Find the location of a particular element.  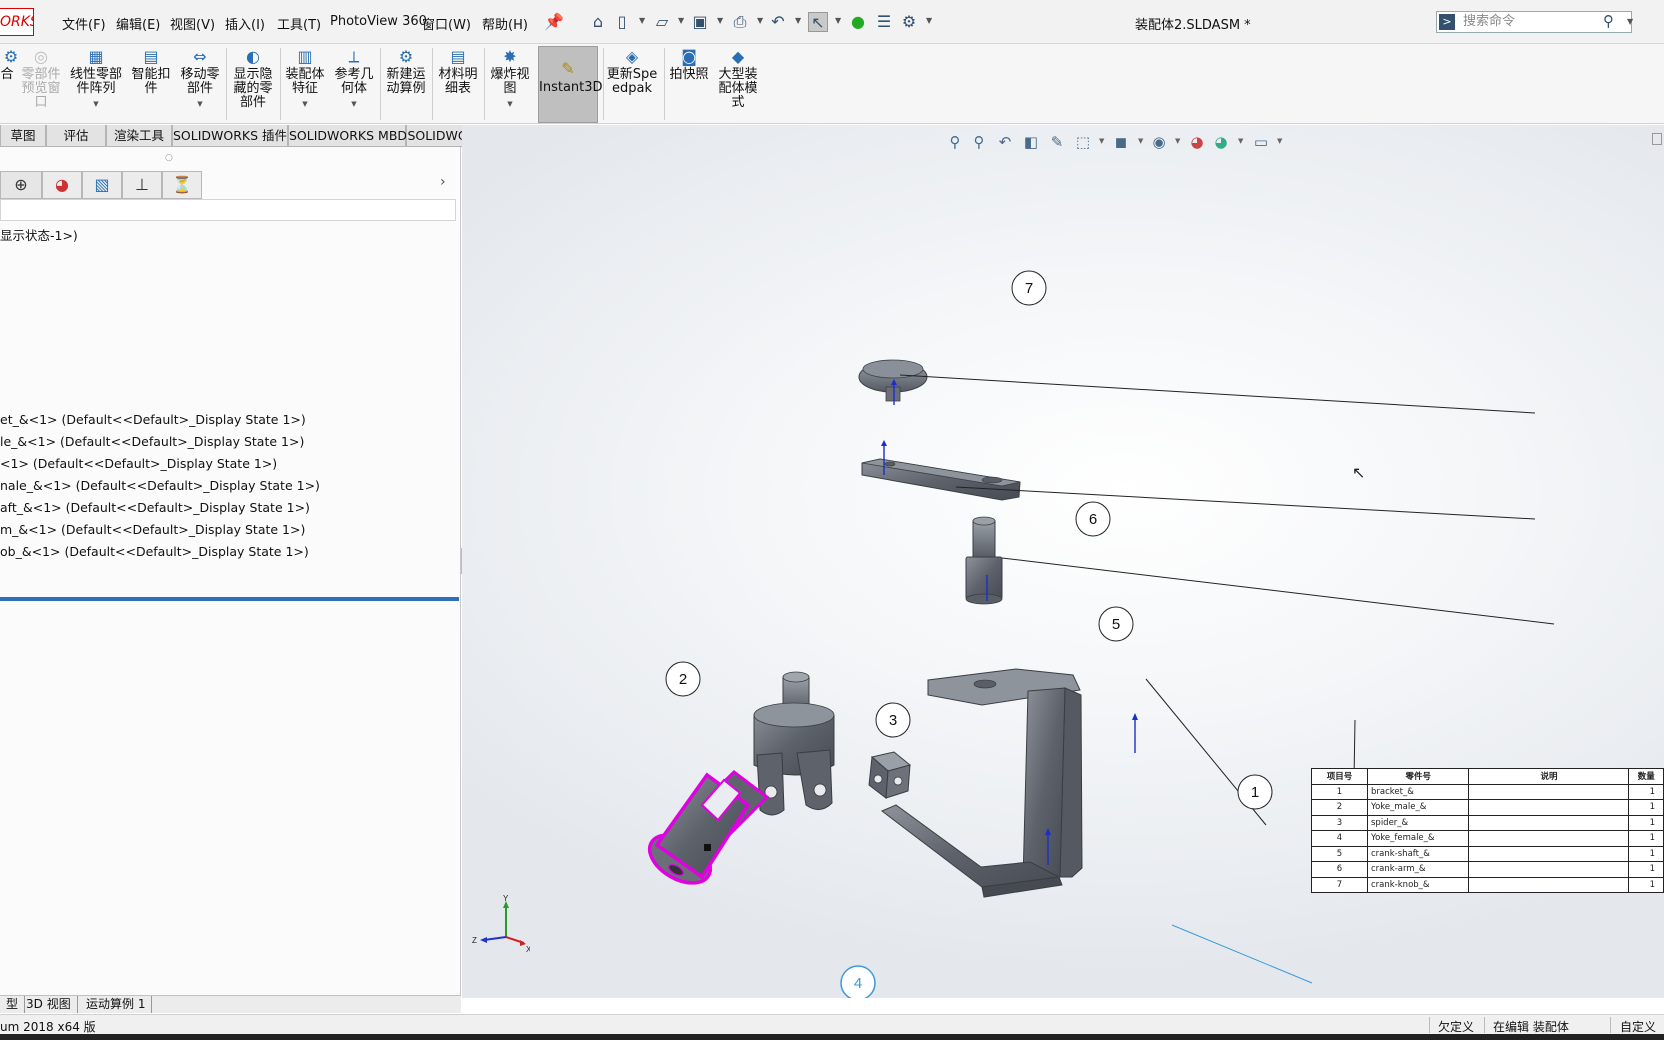

undo-icon: ↶ is located at coordinates (778, 22).